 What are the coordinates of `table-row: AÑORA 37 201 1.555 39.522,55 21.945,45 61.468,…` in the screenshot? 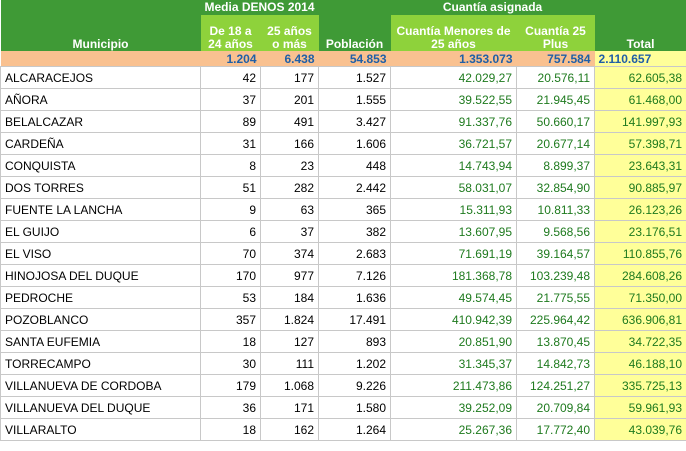 It's located at (343, 99).